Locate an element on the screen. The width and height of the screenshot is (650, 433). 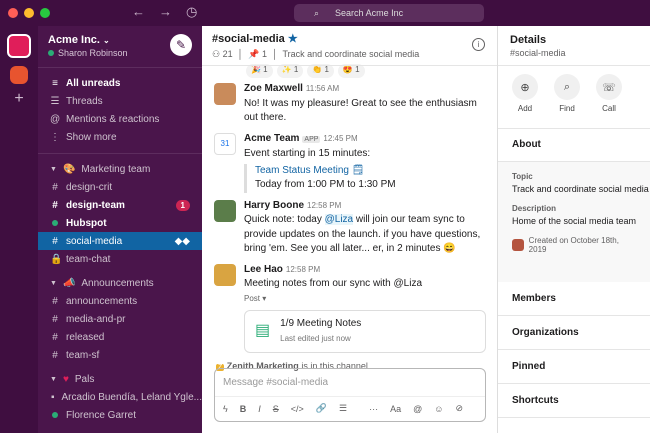
pin-count: 1 is located at coordinates (264, 54).